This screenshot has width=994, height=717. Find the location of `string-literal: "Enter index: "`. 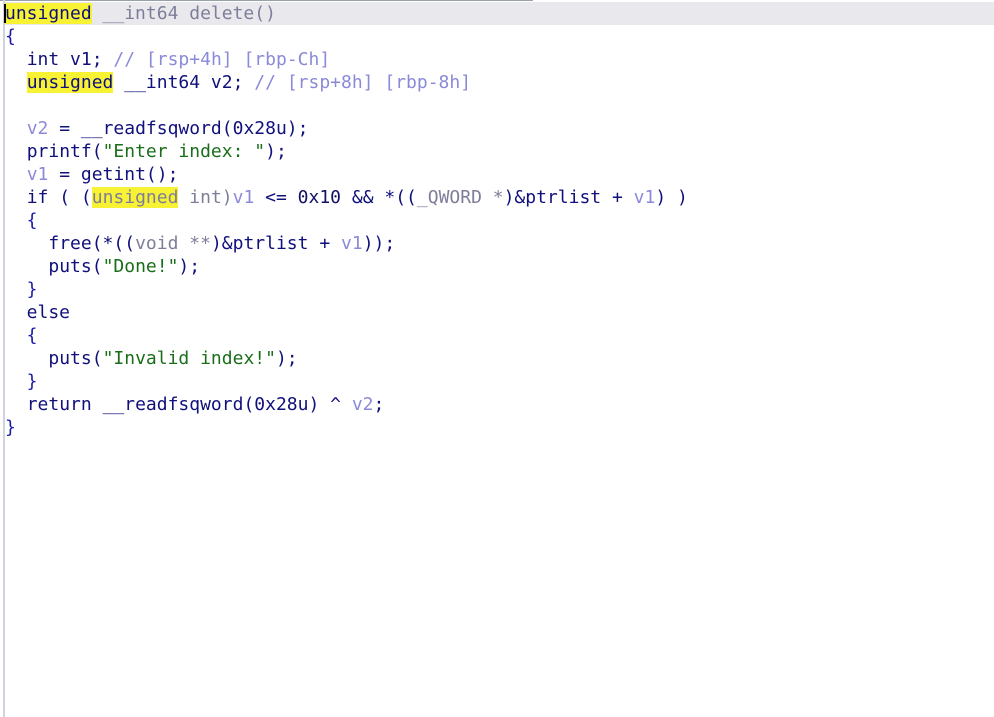

string-literal: "Enter index: " is located at coordinates (184, 151).